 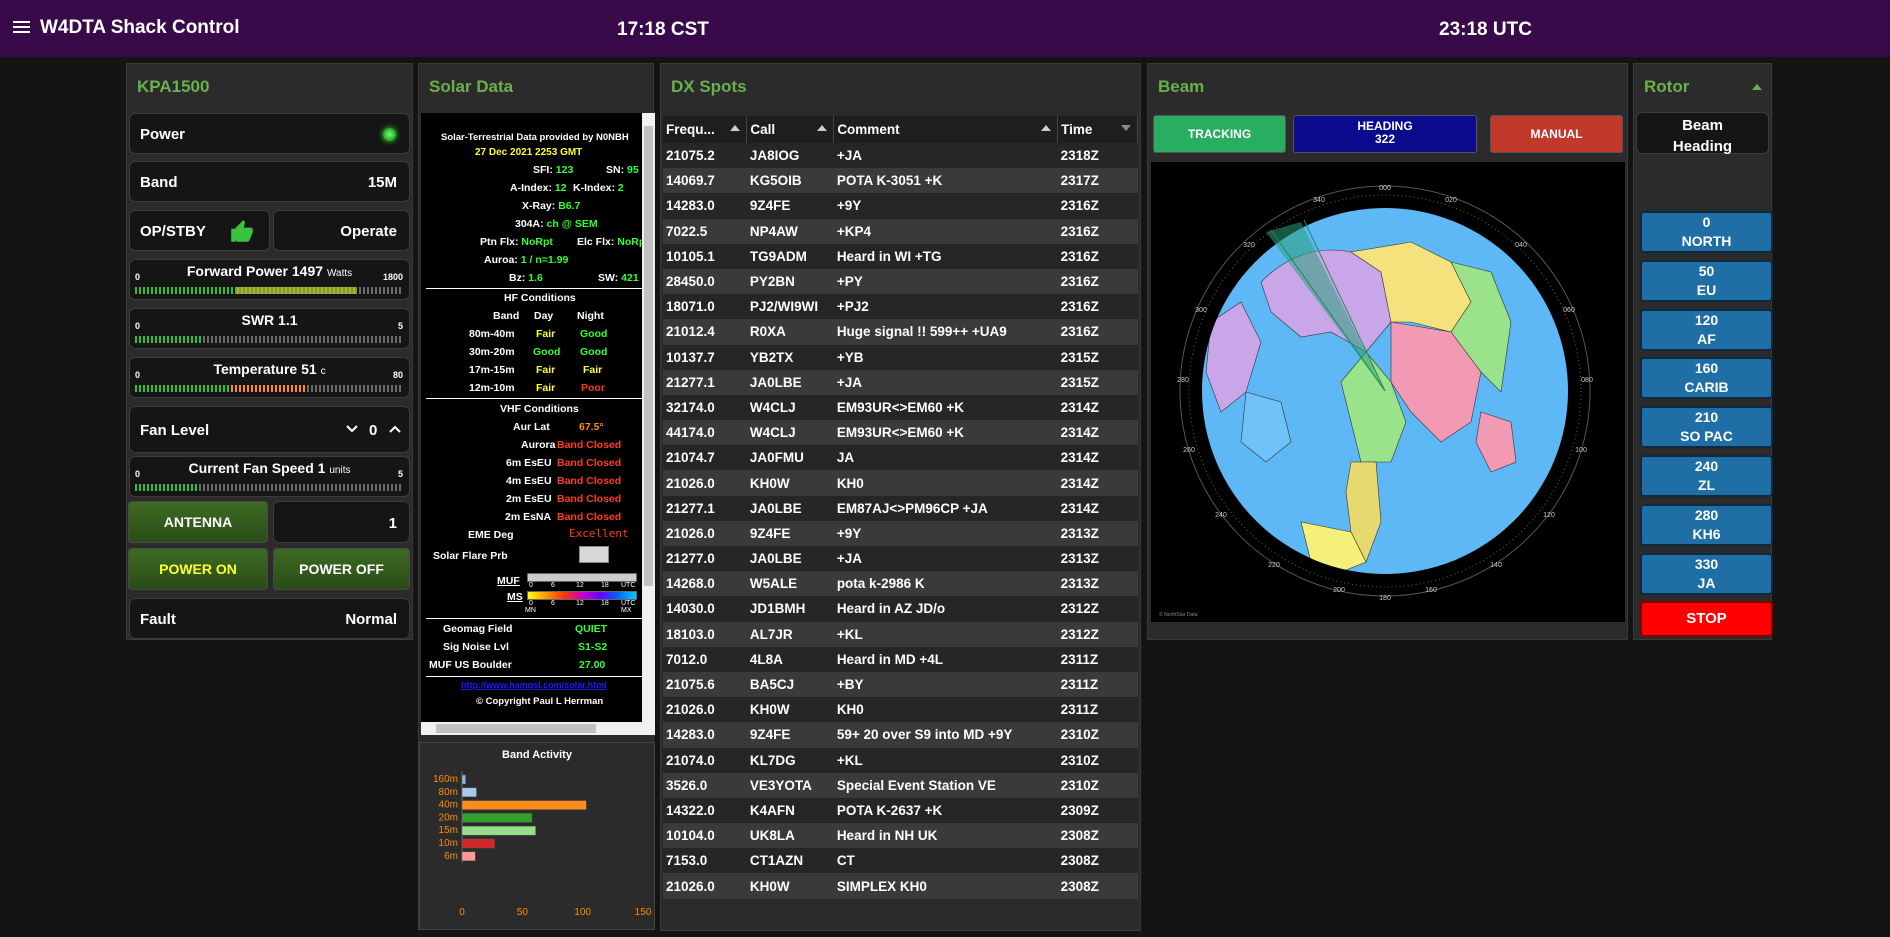 What do you see at coordinates (269, 279) in the screenshot?
I see `forward-power-meter: Forward Power 1497 Watts 0 1800` at bounding box center [269, 279].